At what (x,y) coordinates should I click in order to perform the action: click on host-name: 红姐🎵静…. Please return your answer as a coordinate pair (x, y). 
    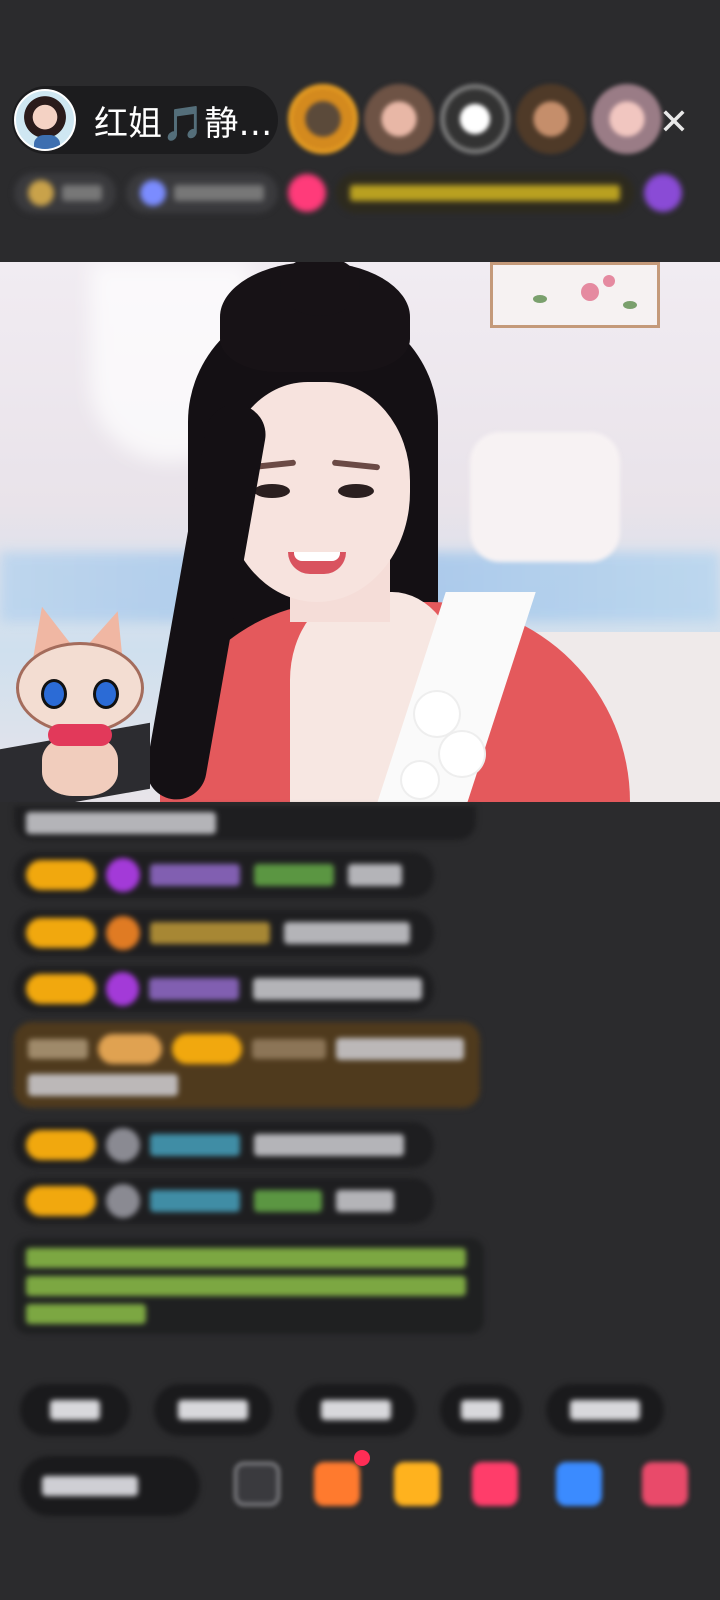
    Looking at the image, I should click on (183, 123).